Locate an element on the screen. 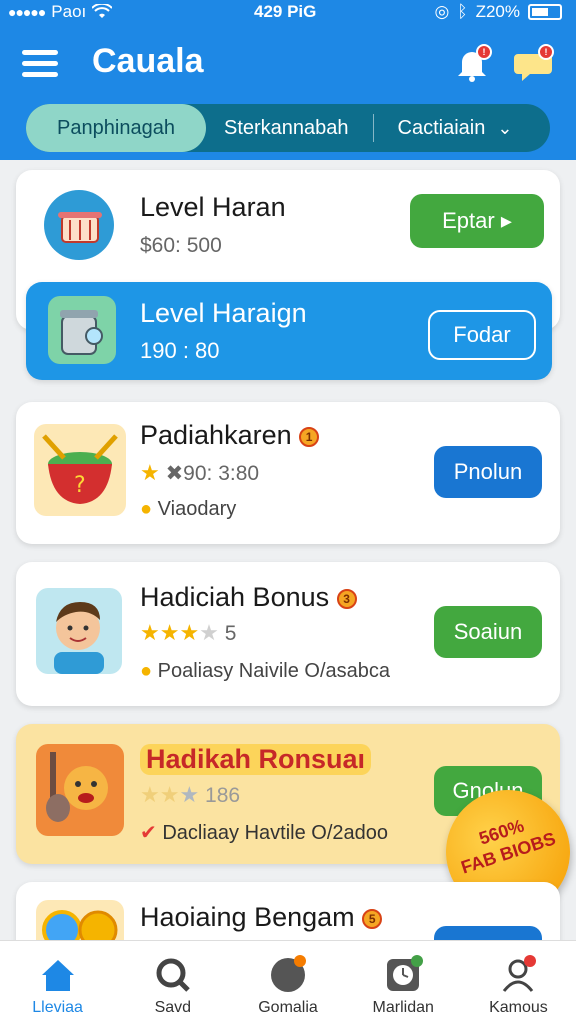 Image resolution: width=576 pixels, height=1024 pixels. info-text: Viaodary is located at coordinates (197, 509).